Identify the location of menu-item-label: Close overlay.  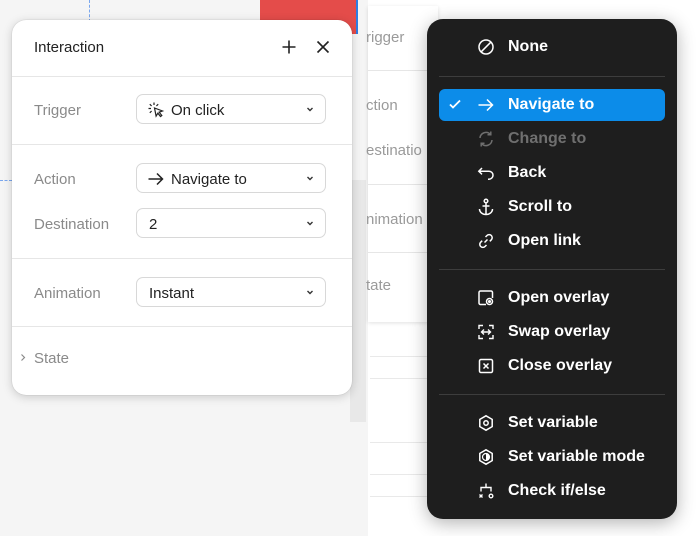
(560, 365).